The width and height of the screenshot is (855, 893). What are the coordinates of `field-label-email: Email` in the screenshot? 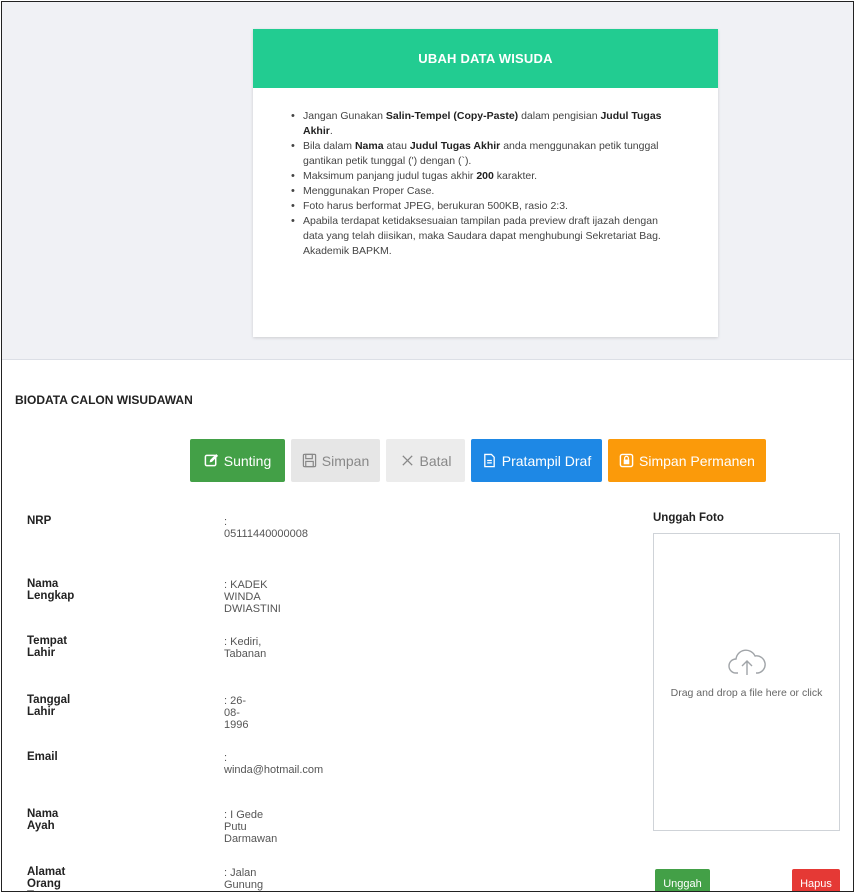 It's located at (42, 757).